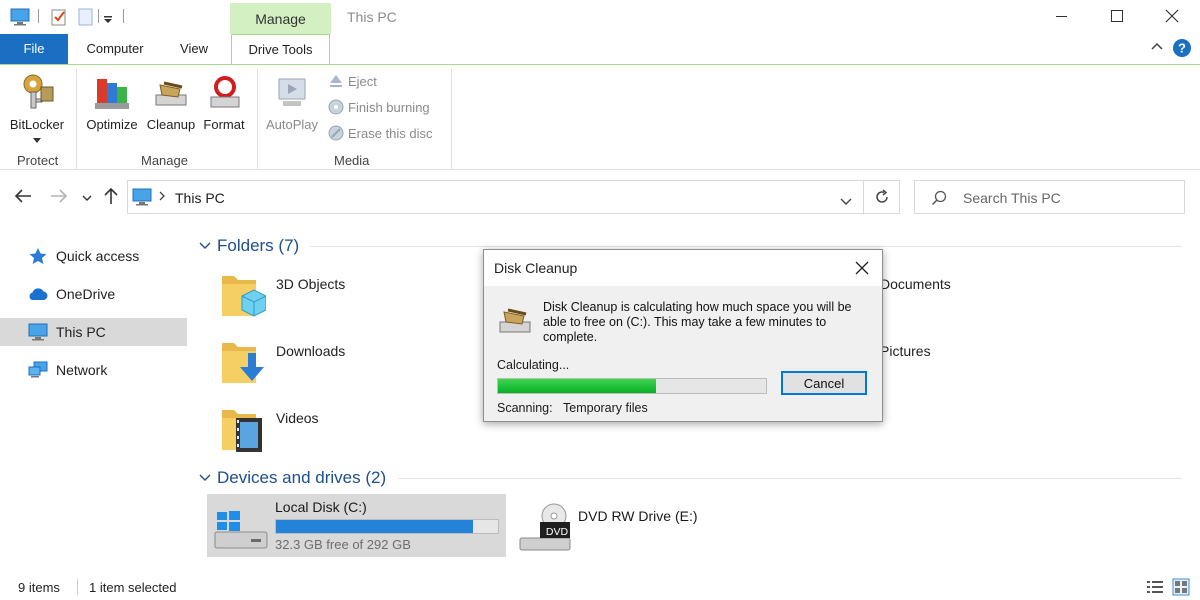 Image resolution: width=1200 pixels, height=600 pixels. What do you see at coordinates (390, 133) in the screenshot?
I see `erase-disc-label: Erase this disc` at bounding box center [390, 133].